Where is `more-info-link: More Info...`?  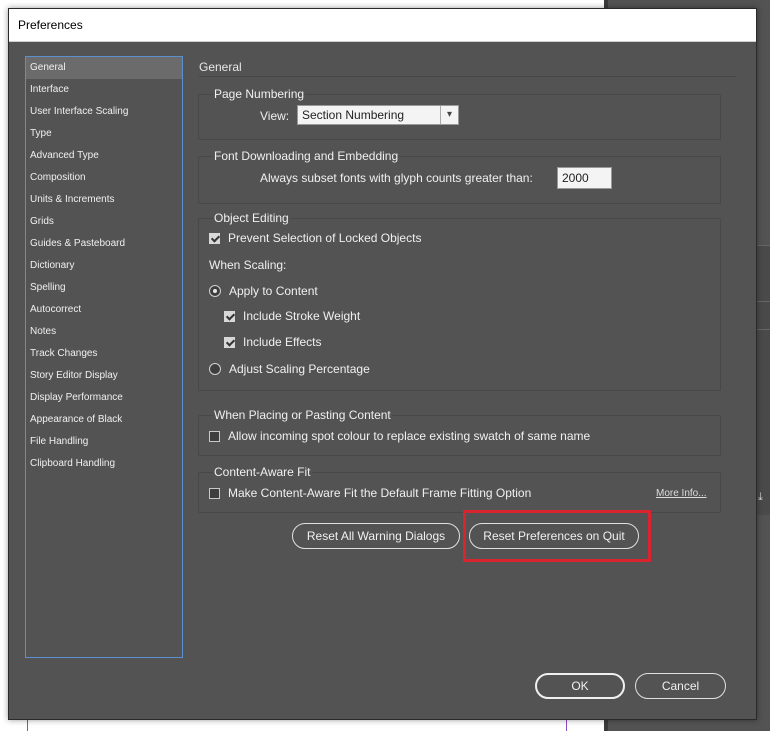 more-info-link: More Info... is located at coordinates (681, 493).